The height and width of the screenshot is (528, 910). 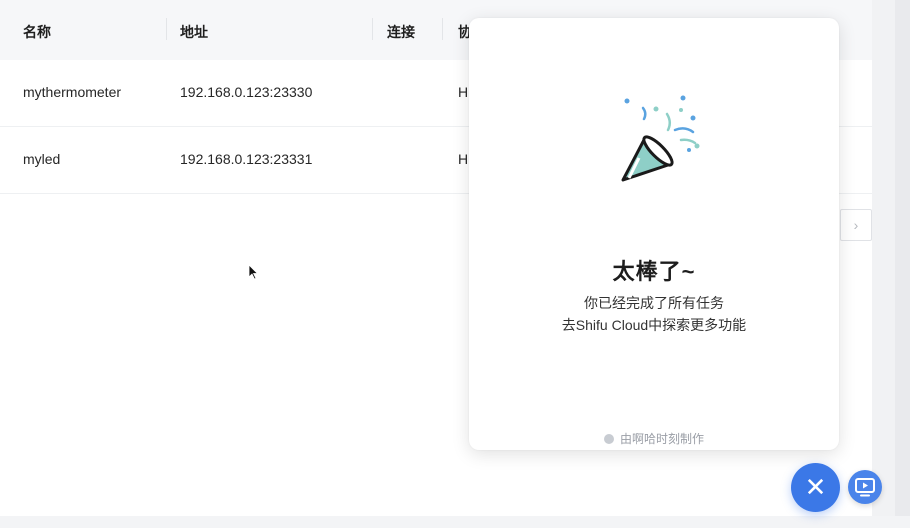 What do you see at coordinates (37, 32) in the screenshot?
I see `column-header-name: 名称` at bounding box center [37, 32].